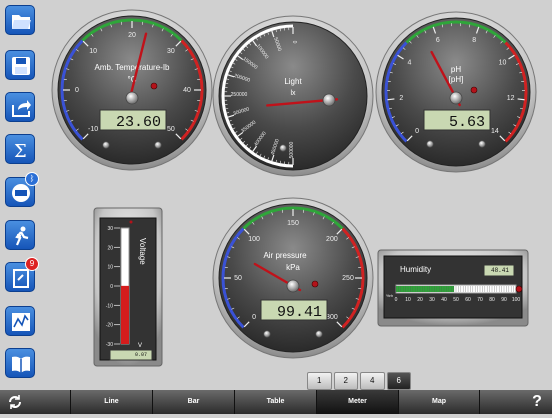 The image size is (552, 418). I want to click on voltage-fill, so click(125, 315).